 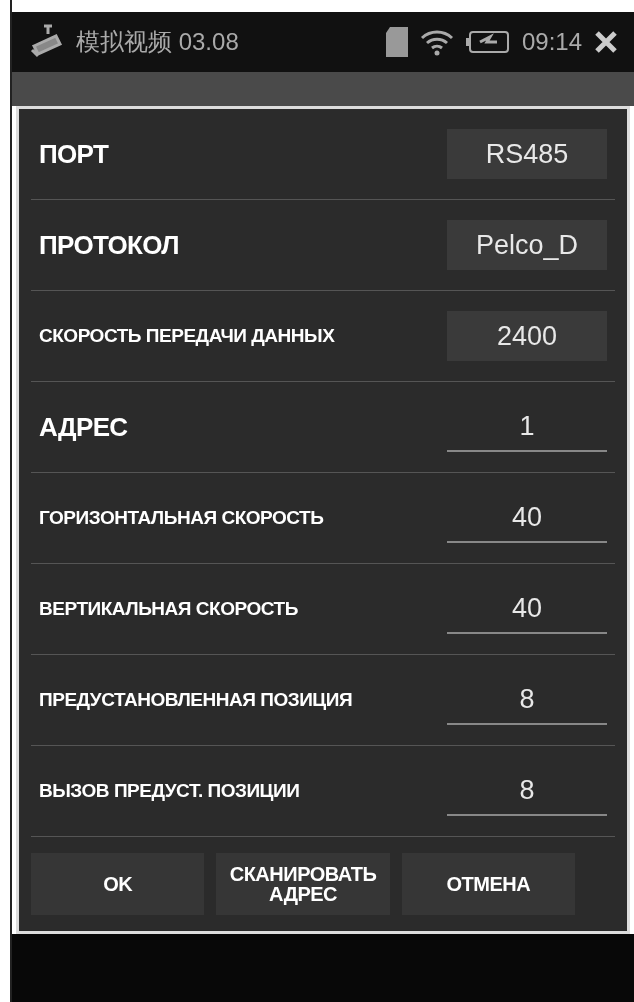 What do you see at coordinates (196, 699) in the screenshot?
I see `field-label: ПРЕДУСТАНОВЛЕННАЯ ПОЗИЦИЯ` at bounding box center [196, 699].